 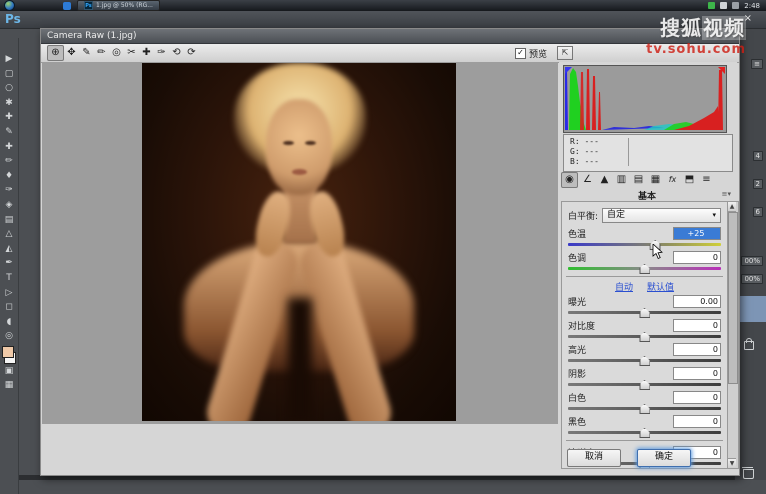 What do you see at coordinates (390, 53) in the screenshot?
I see `camera-raw-toolbar: ⊕ ✥ ✎ ✏ ◎ ✂ ✚ ✑ ⟲ ⟳ ✓ 预览 ⇱` at bounding box center [390, 53].